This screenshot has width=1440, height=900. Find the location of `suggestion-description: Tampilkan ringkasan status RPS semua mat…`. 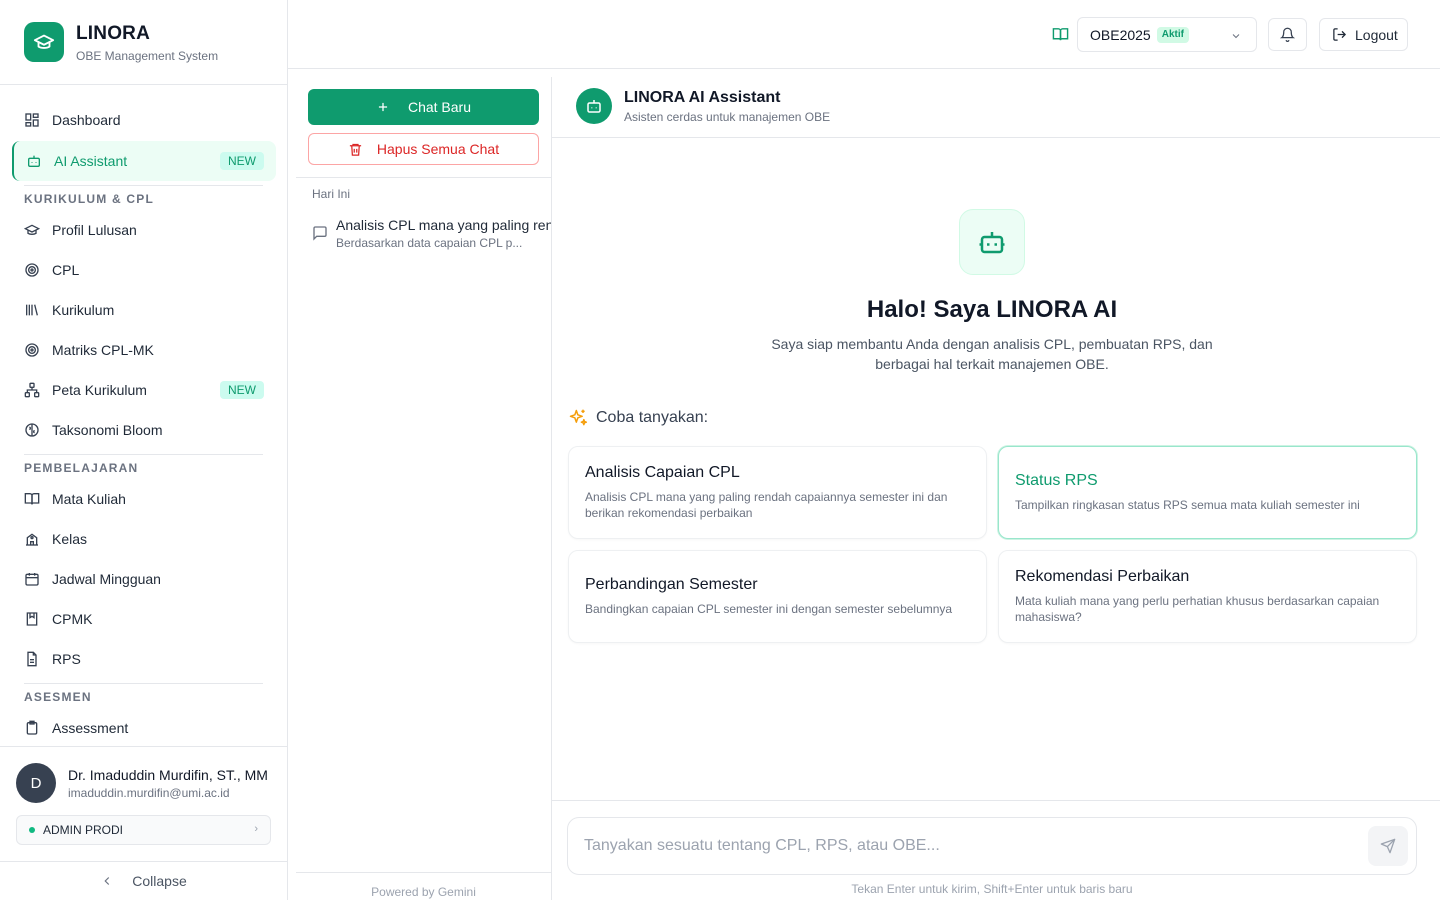

suggestion-description: Tampilkan ringkasan status RPS semua mat… is located at coordinates (1187, 505).